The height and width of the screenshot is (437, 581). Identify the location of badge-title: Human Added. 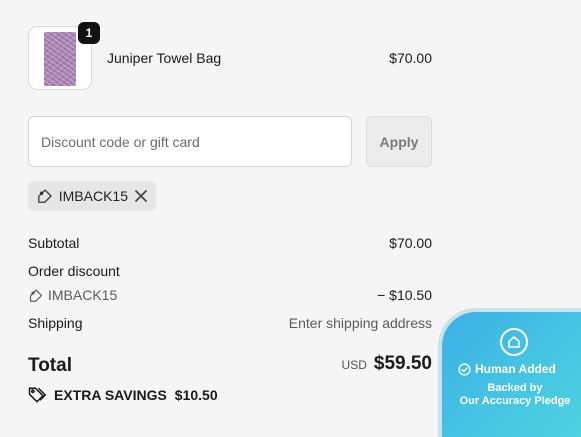
(507, 369).